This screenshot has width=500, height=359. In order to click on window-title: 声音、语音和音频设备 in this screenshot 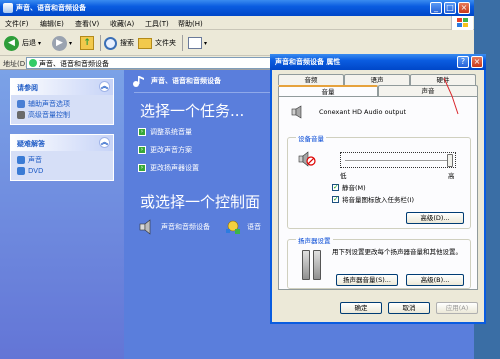, I will do `click(51, 8)`.